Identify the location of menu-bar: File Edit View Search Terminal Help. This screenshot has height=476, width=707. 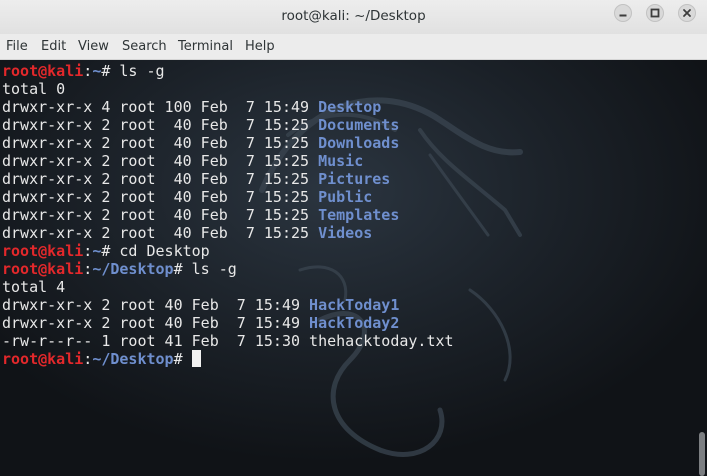
(353, 47).